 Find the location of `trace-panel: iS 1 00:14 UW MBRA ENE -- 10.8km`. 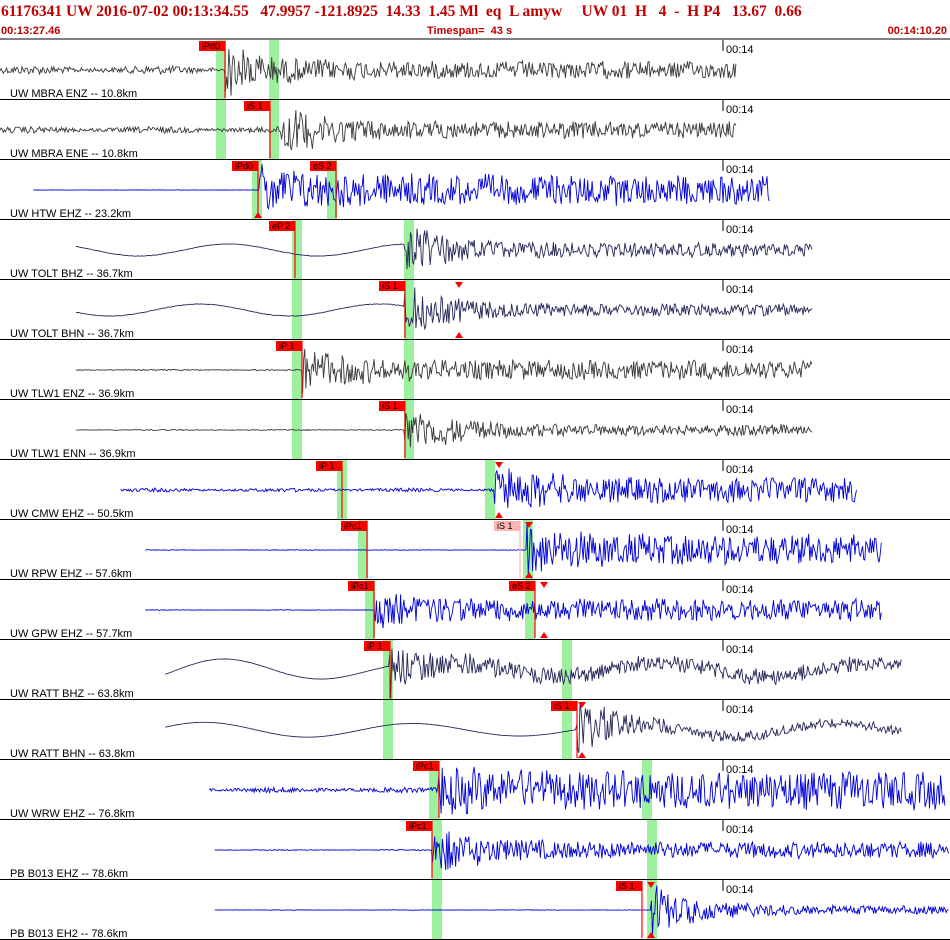

trace-panel: iS 1 00:14 UW MBRA ENE -- 10.8km is located at coordinates (475, 130).